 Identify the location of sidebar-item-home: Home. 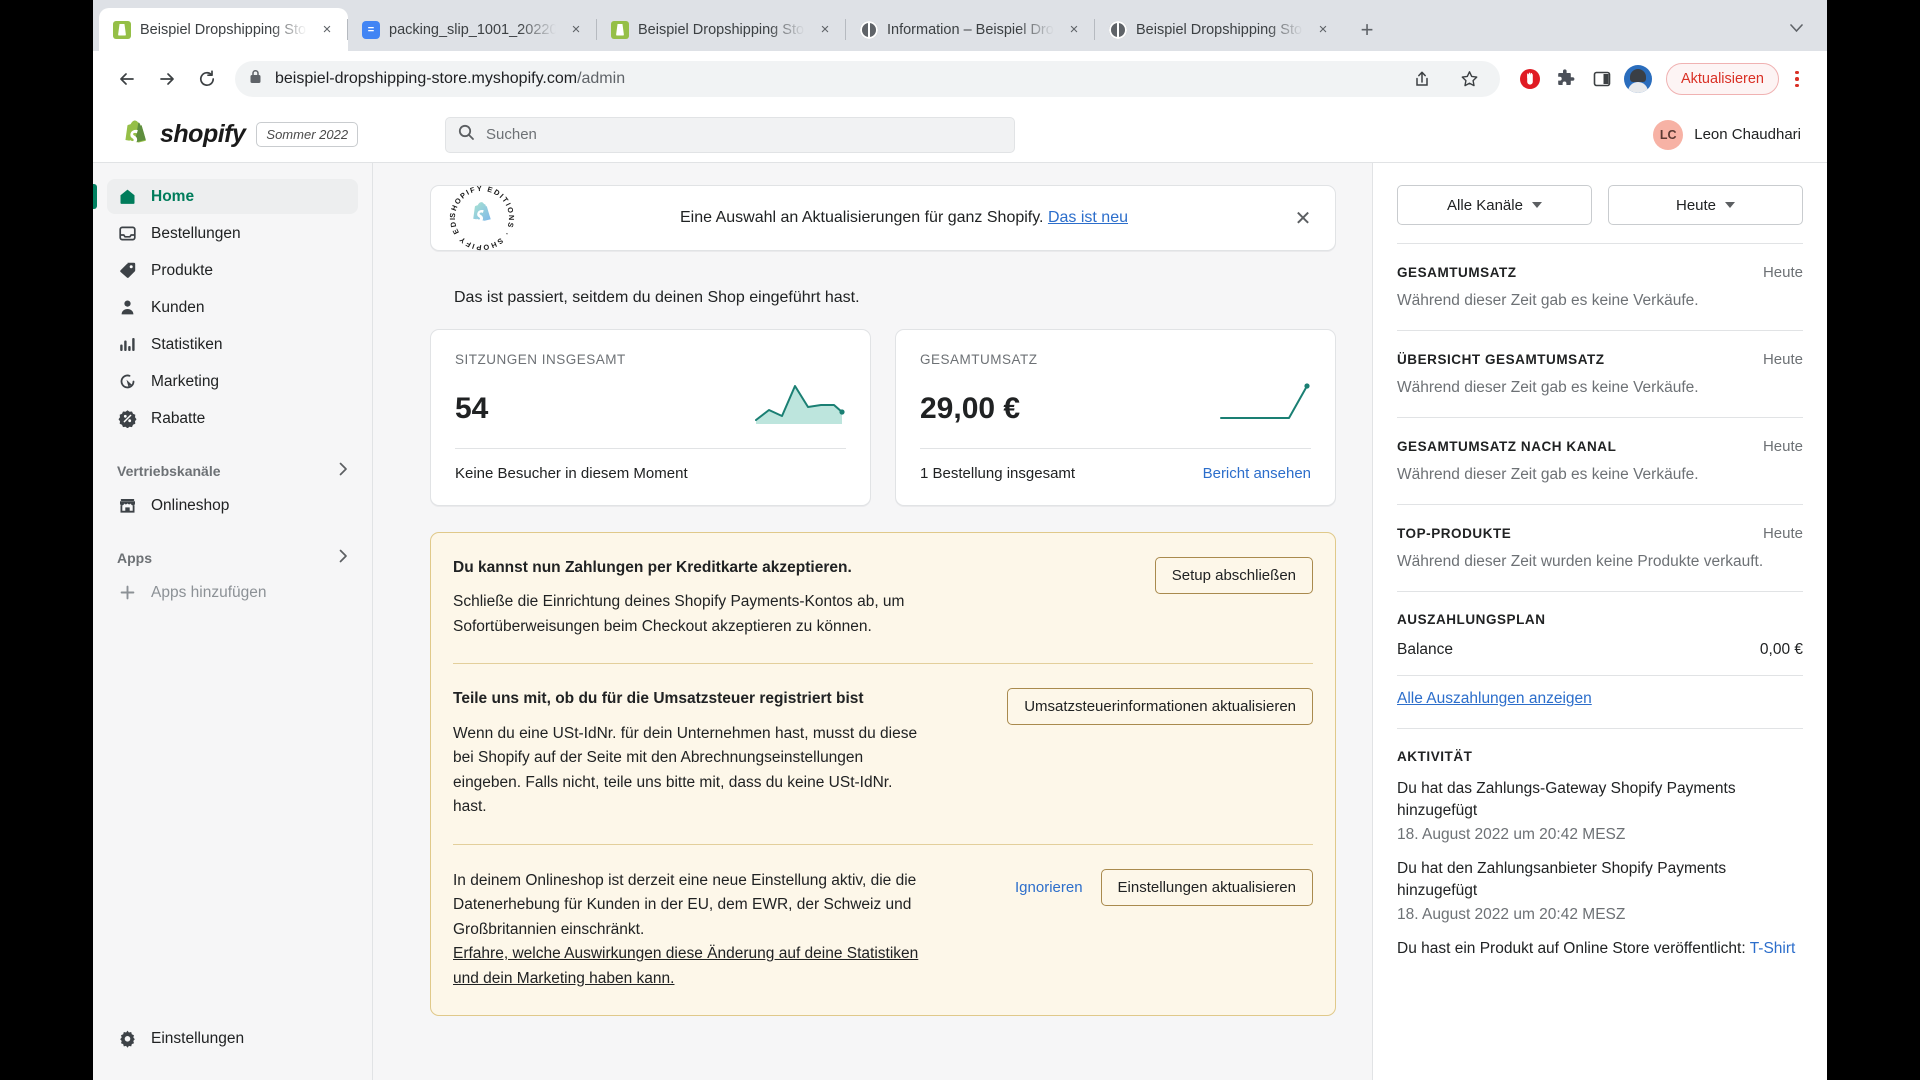
(225, 196).